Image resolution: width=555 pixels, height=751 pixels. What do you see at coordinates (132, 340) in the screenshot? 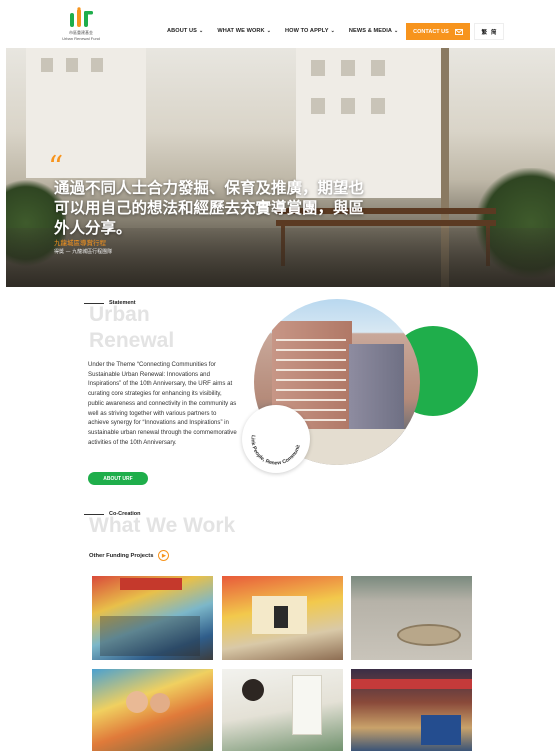
I see `statement-heading-line2: Renewal` at bounding box center [132, 340].